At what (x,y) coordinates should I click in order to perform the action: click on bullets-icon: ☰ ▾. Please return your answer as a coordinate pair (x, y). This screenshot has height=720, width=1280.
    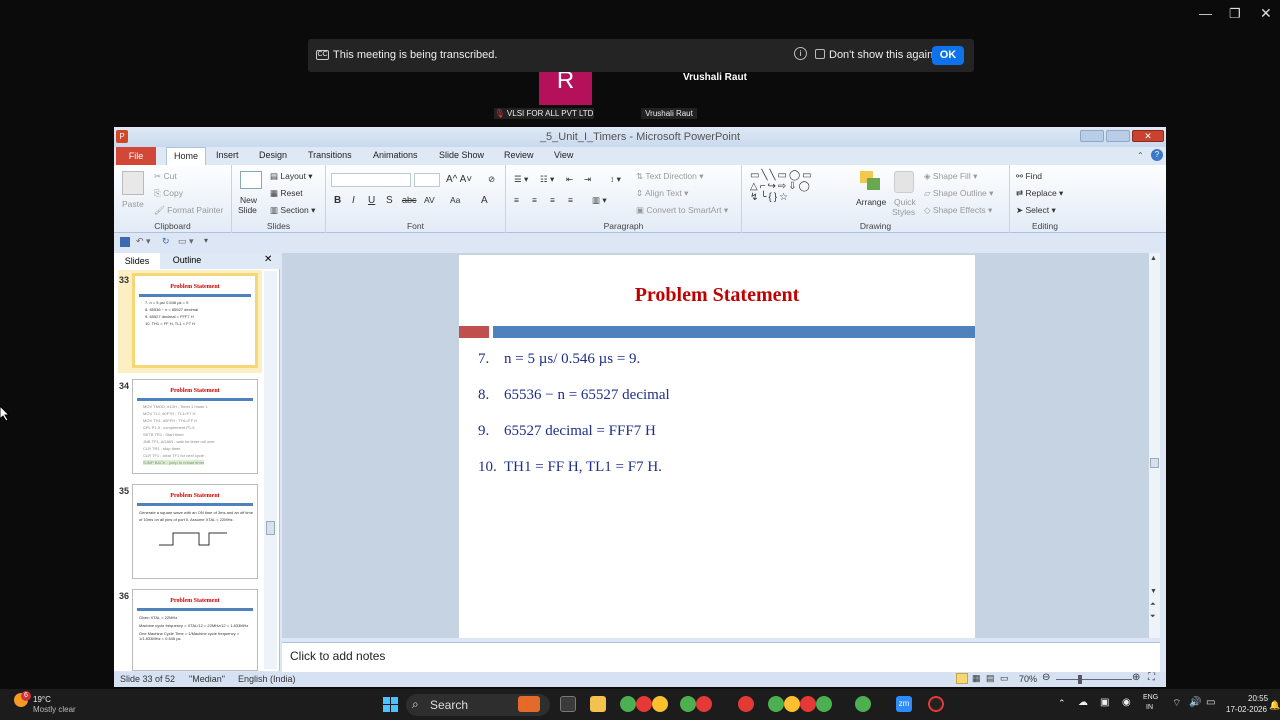
    Looking at the image, I should click on (521, 179).